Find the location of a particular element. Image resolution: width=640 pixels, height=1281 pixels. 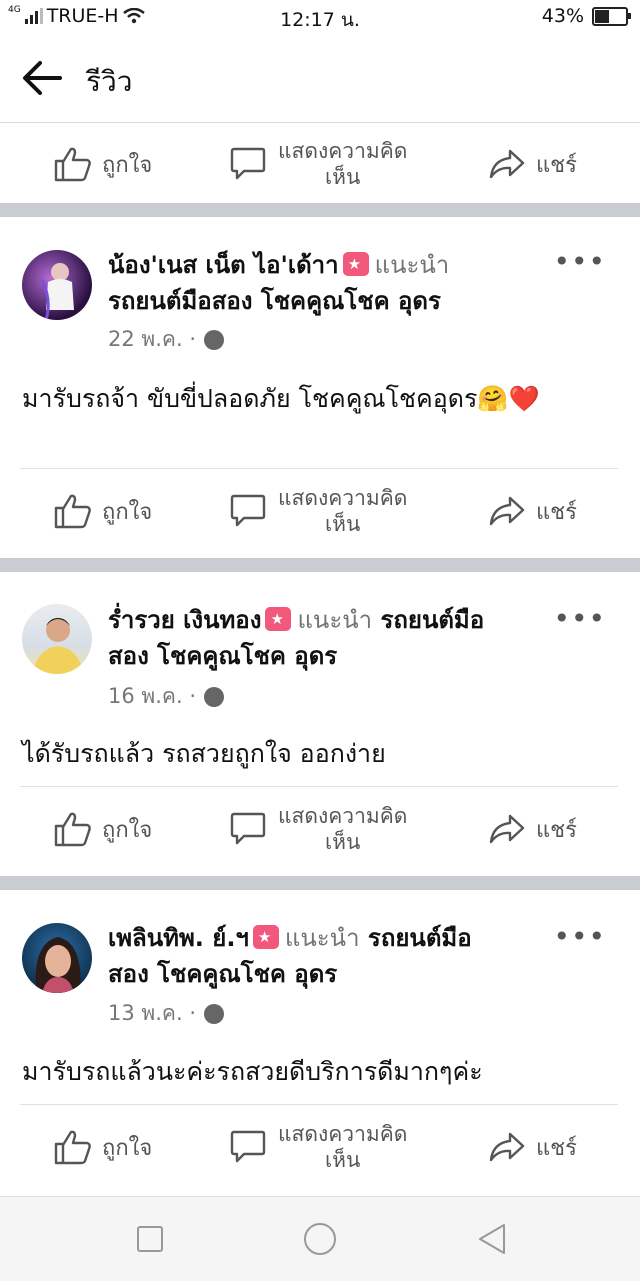

post-date: 16 พ.ค. · is located at coordinates (152, 696).